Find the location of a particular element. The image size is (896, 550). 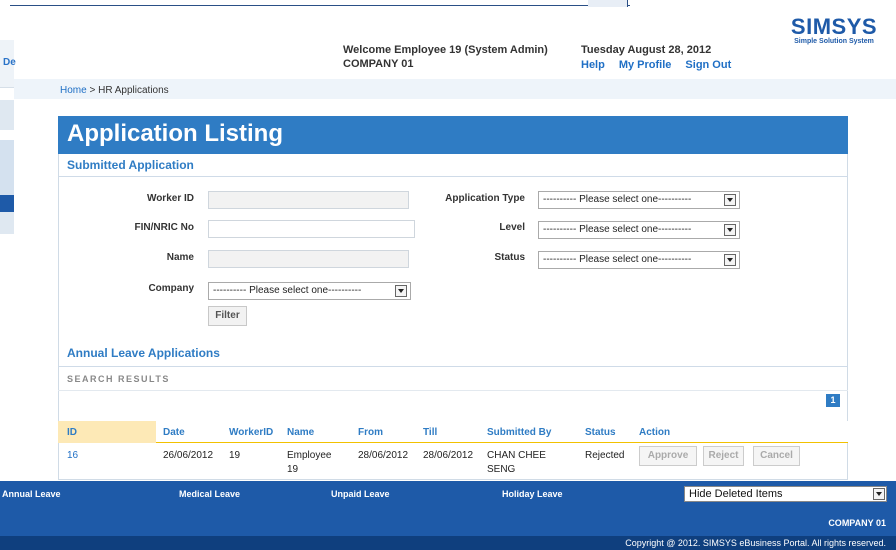

reject-button: Reject is located at coordinates (723, 456).